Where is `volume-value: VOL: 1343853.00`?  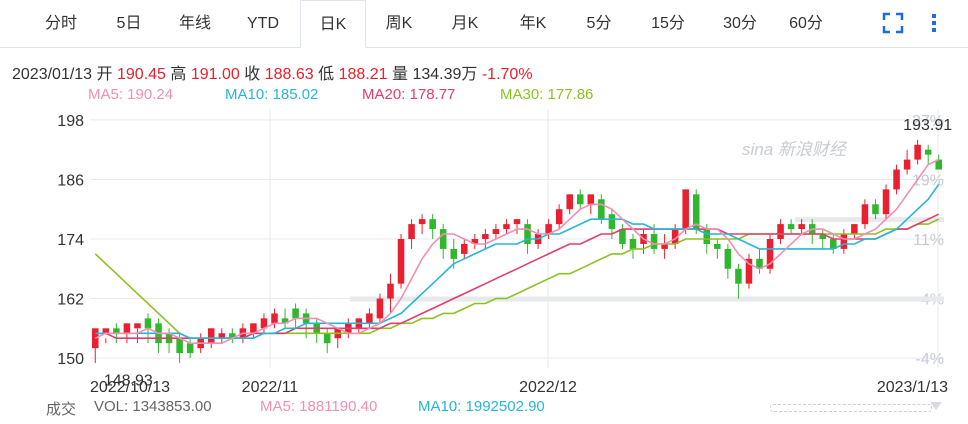 volume-value: VOL: 1343853.00 is located at coordinates (153, 406).